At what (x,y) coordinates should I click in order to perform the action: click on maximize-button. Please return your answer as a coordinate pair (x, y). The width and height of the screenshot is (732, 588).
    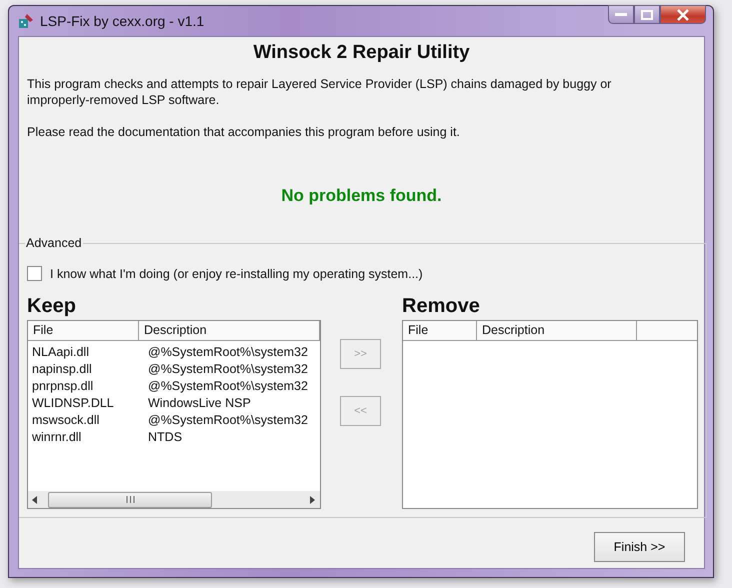
    Looking at the image, I should click on (647, 14).